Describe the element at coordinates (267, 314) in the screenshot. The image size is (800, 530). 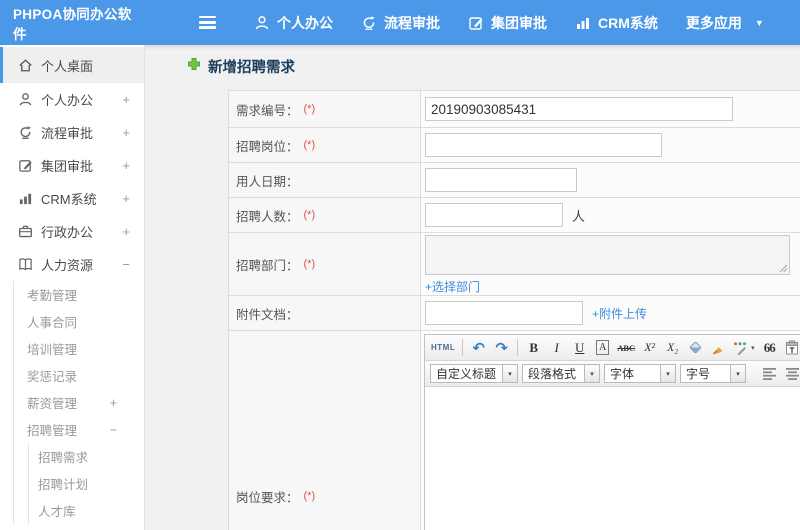
I see `field-label: 附件文档：` at that location.